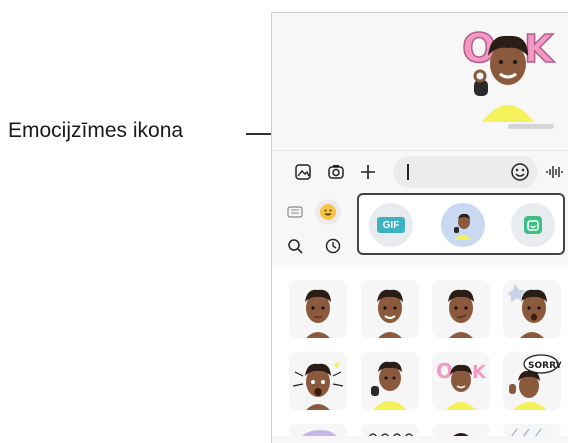 The width and height of the screenshot is (568, 443). Describe the element at coordinates (554, 172) in the screenshot. I see `voice-wave-icon` at that location.